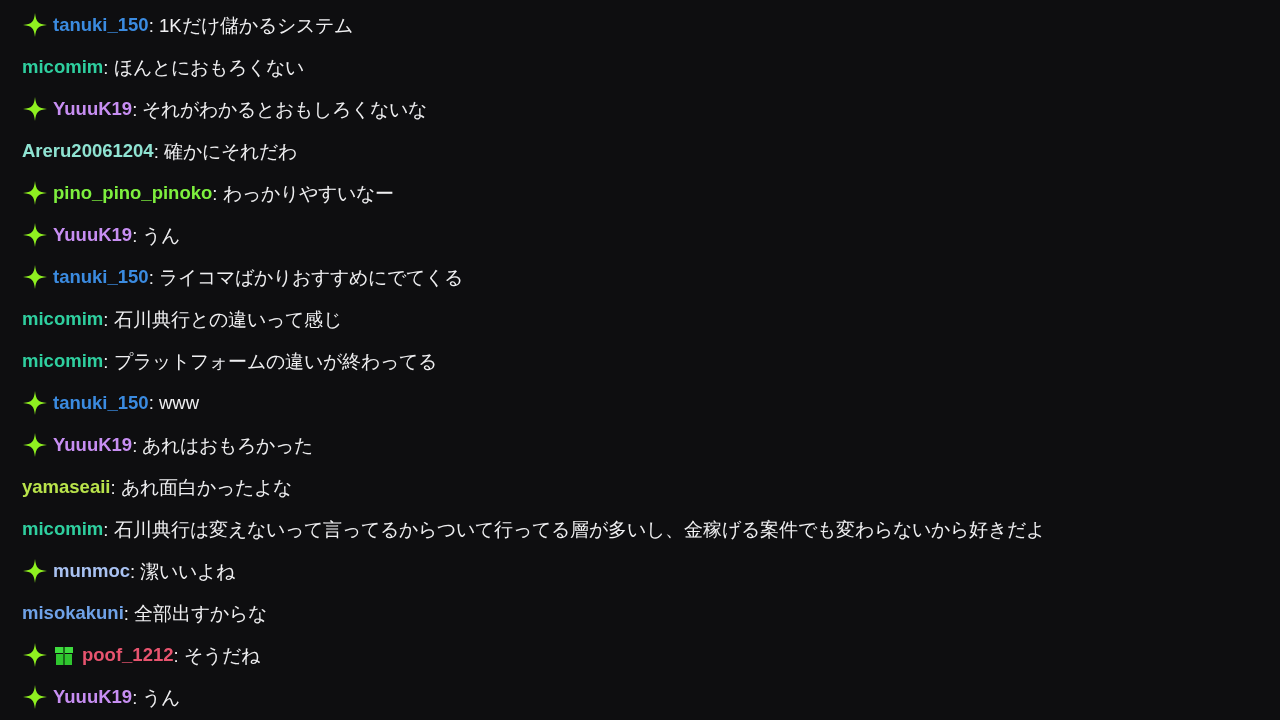 Image resolution: width=1280 pixels, height=720 pixels. Describe the element at coordinates (195, 613) in the screenshot. I see `message-text: : 全部出すからな` at that location.